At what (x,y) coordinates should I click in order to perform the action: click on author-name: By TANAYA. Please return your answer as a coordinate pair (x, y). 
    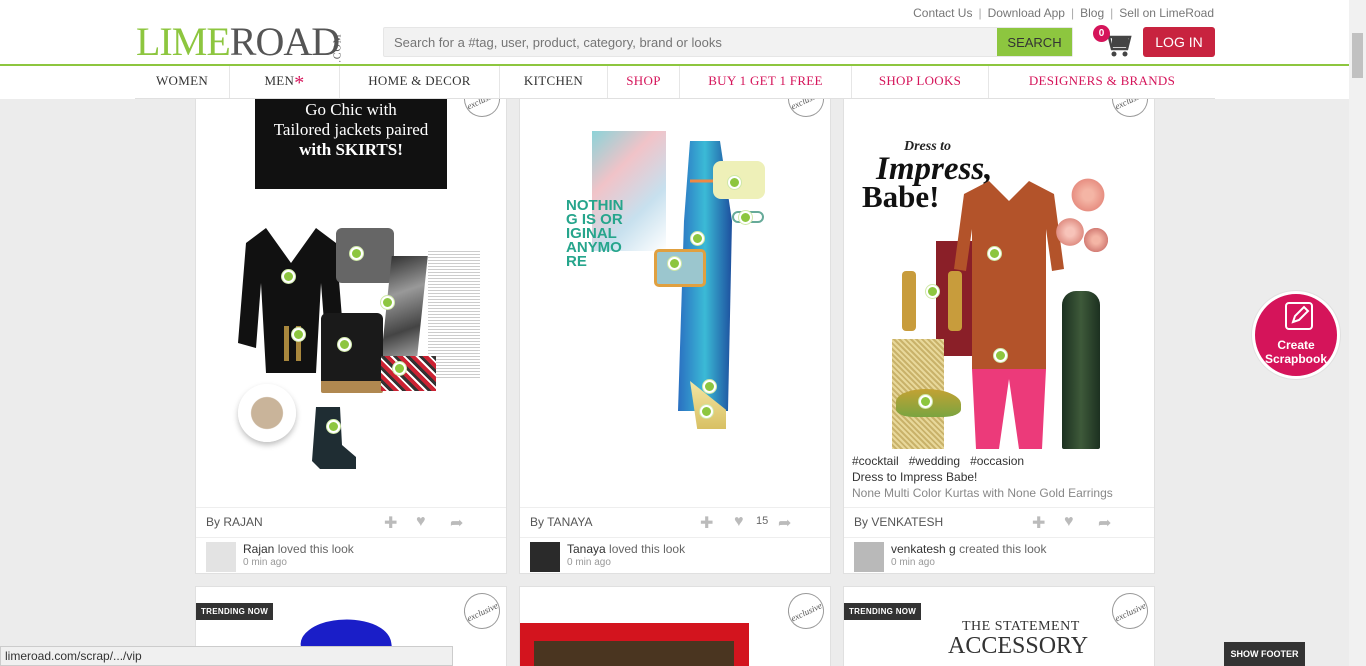
    Looking at the image, I should click on (561, 522).